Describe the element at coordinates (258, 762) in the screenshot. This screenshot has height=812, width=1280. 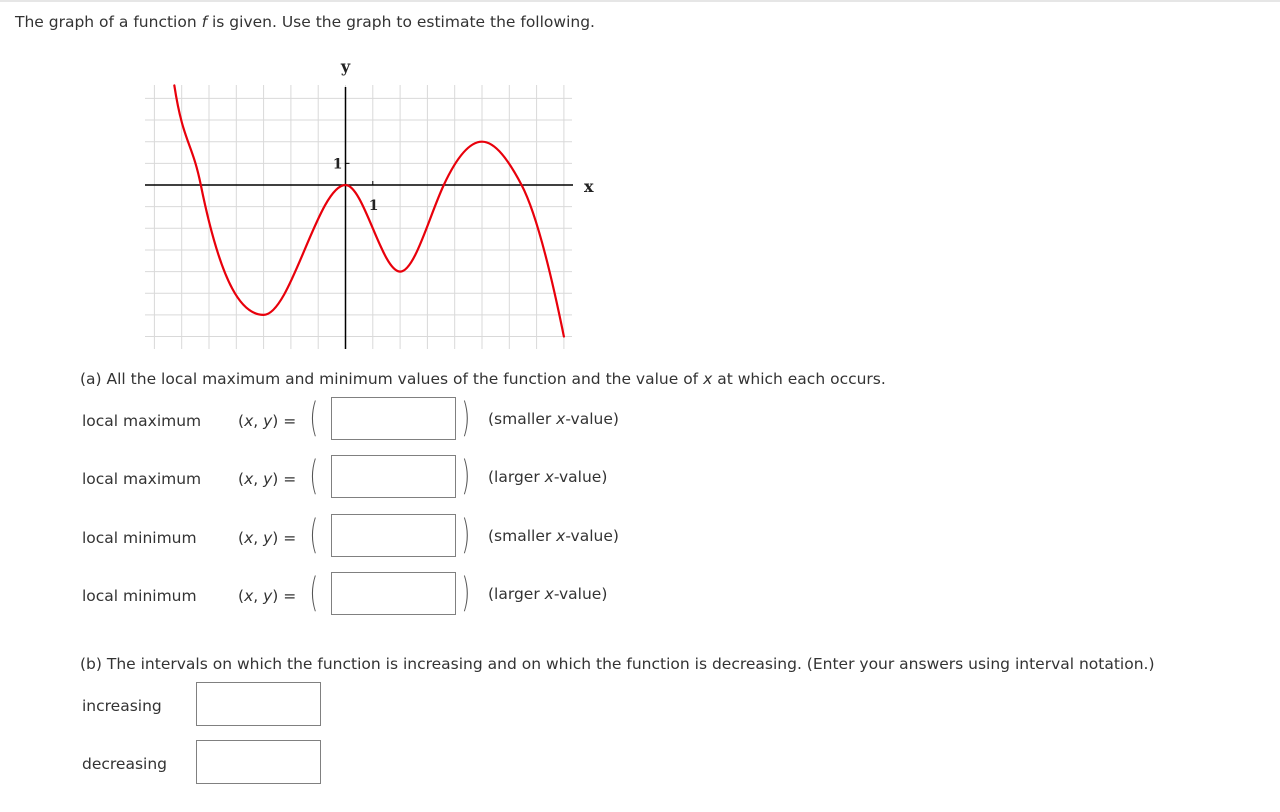
I see `decreasing-input` at that location.